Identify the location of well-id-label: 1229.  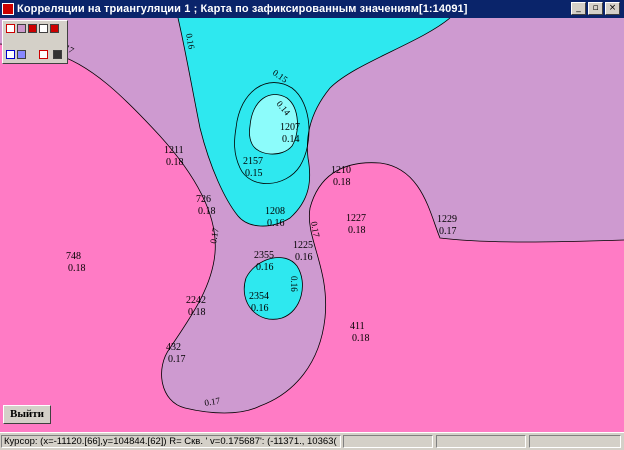
(447, 219).